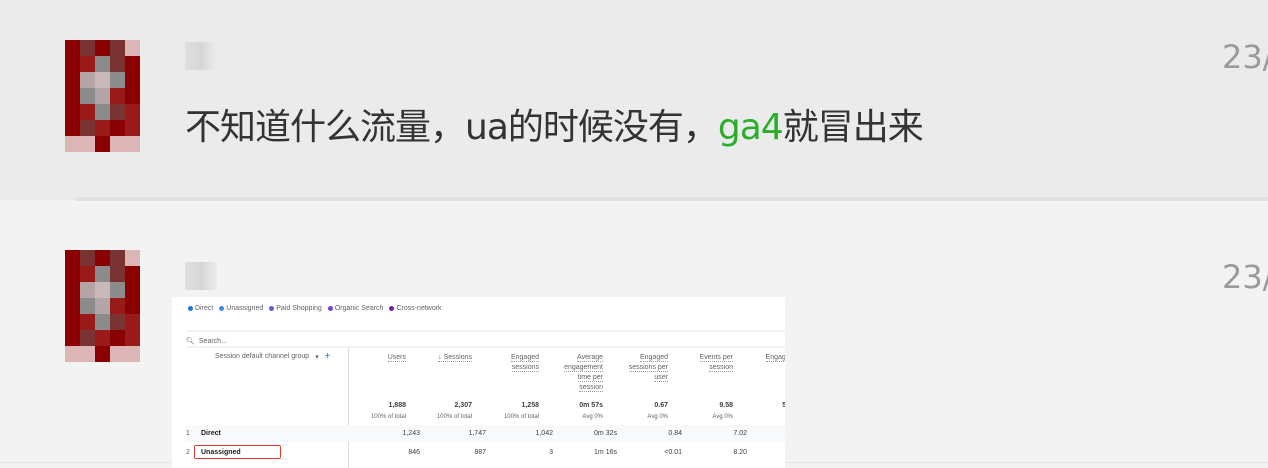 The width and height of the screenshot is (1268, 468). Describe the element at coordinates (605, 452) in the screenshot. I see `cell-value: 1m 16s` at that location.